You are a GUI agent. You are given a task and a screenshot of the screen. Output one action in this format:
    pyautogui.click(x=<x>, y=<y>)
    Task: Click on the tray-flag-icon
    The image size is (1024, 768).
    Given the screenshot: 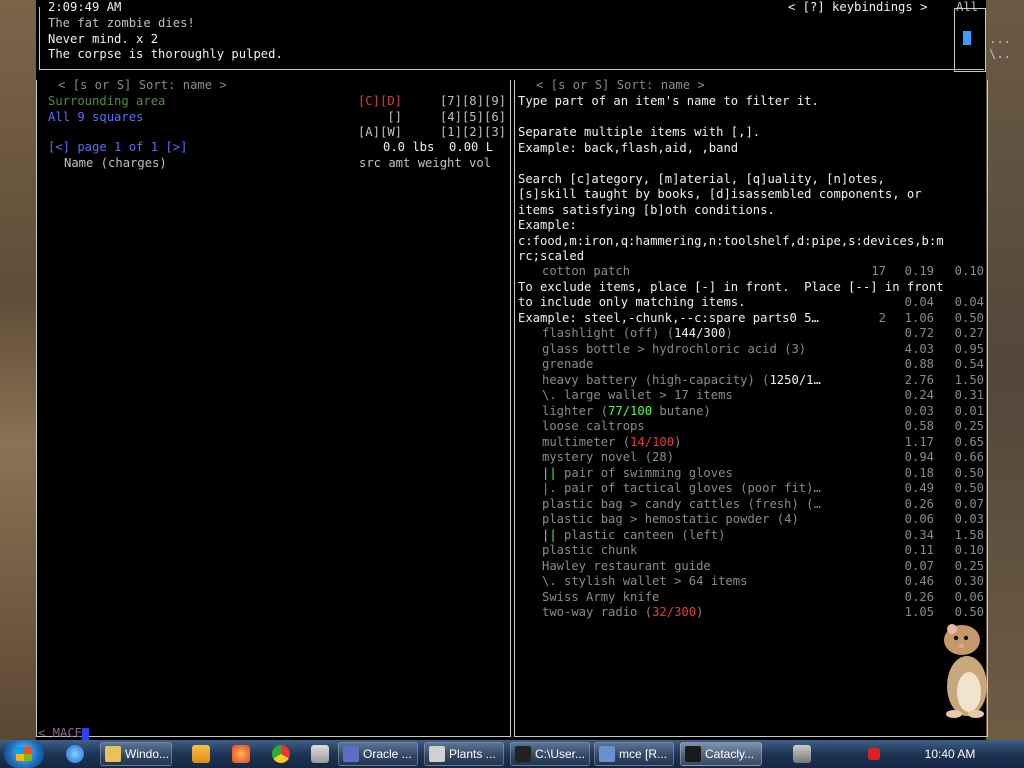 What is the action you would take?
    pyautogui.click(x=874, y=754)
    